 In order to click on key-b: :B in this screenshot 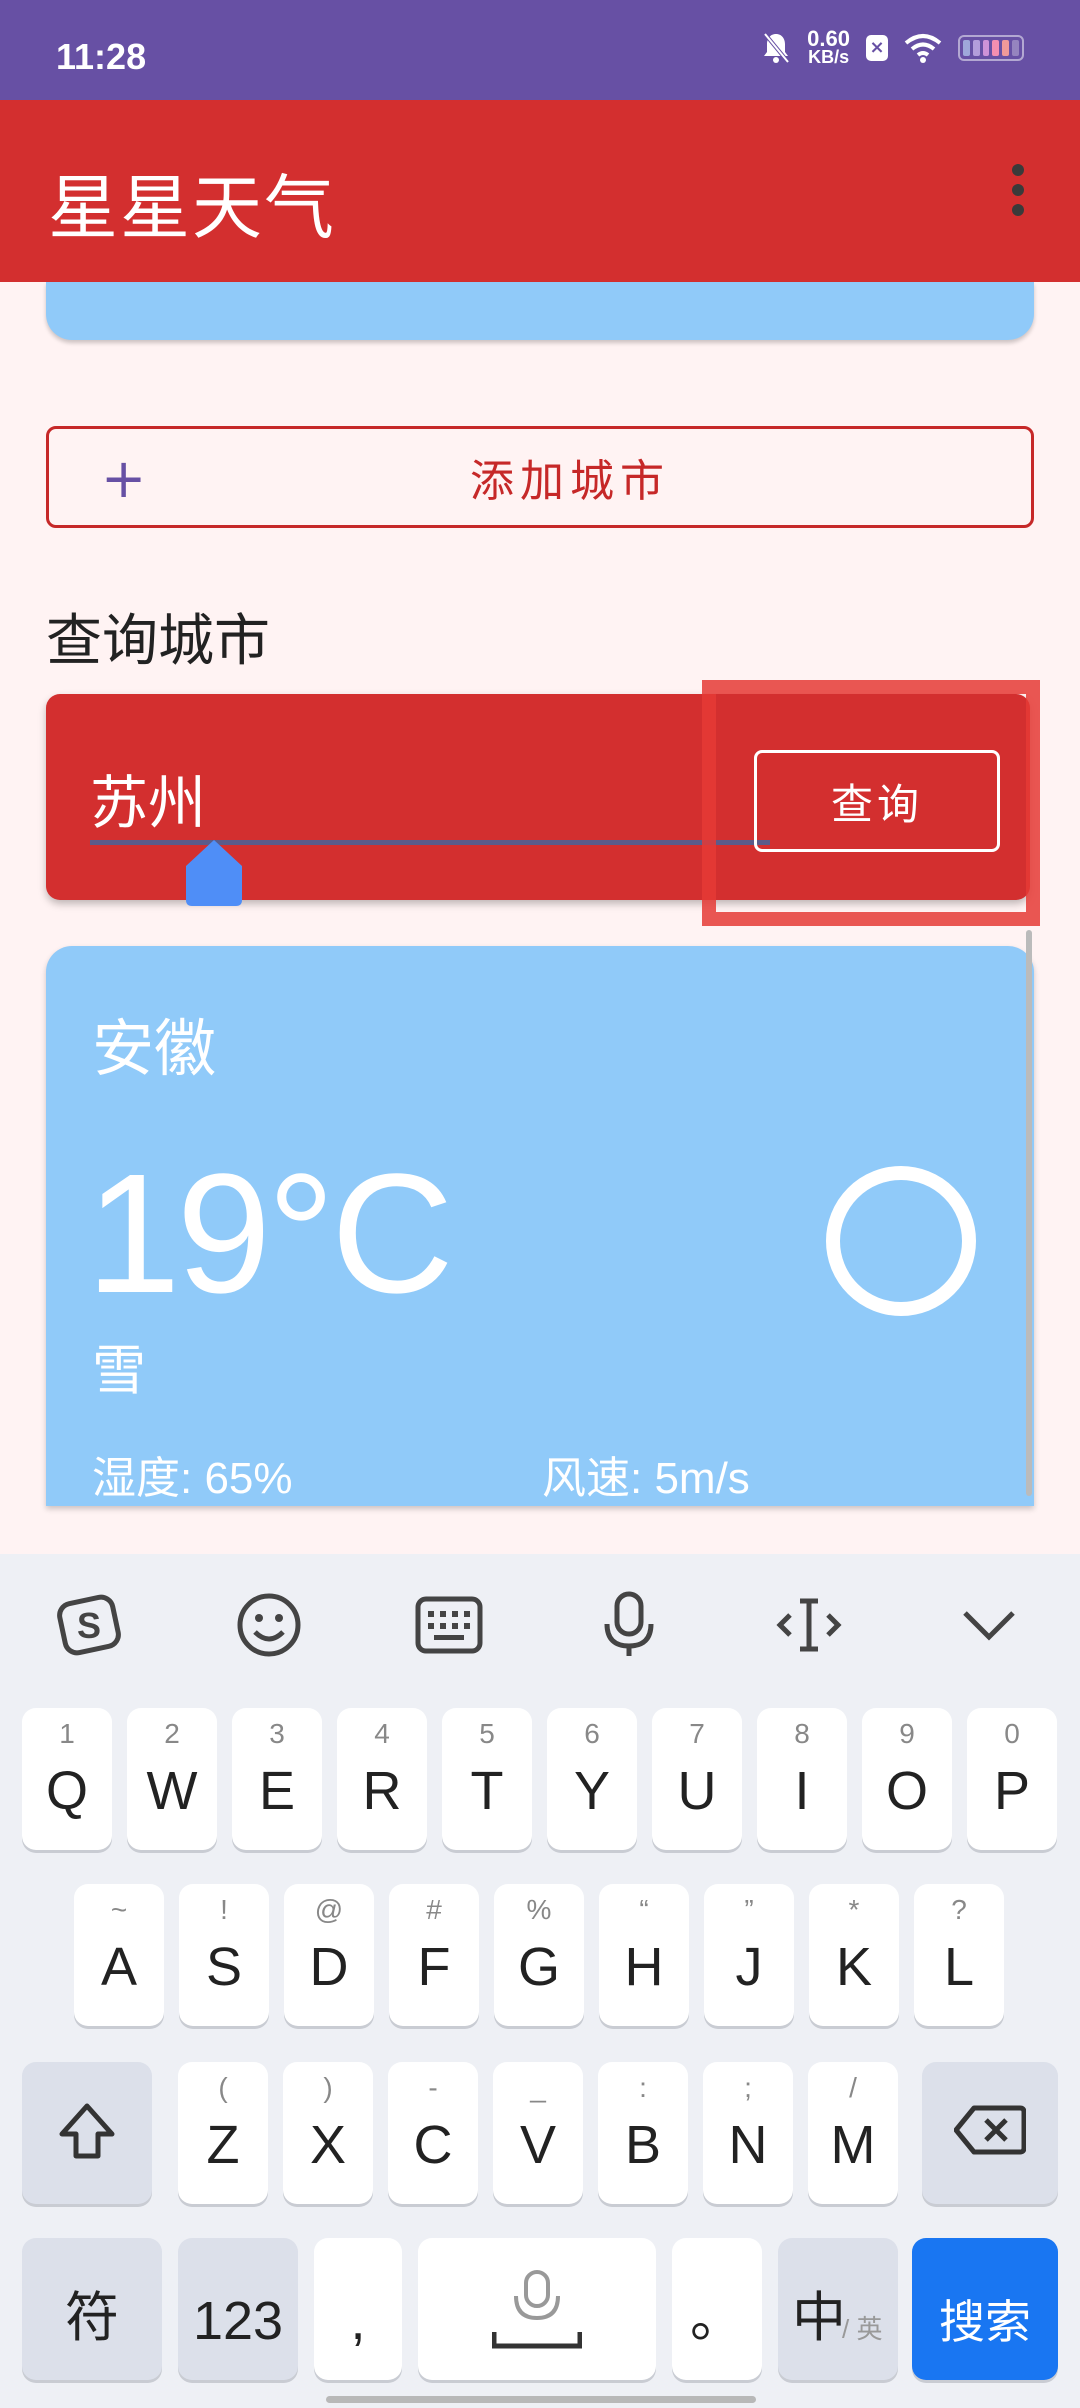, I will do `click(643, 2133)`.